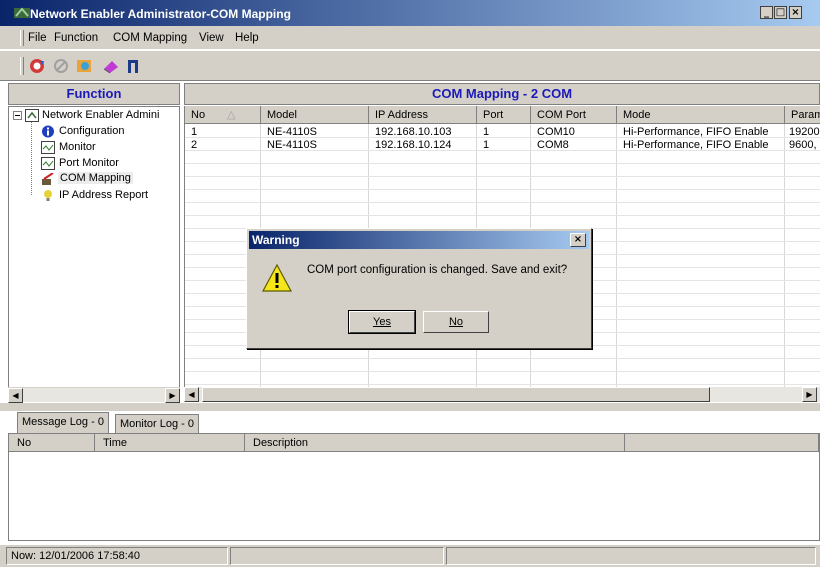  Describe the element at coordinates (231, 115) in the screenshot. I see `sort-ascending-icon: △` at that location.